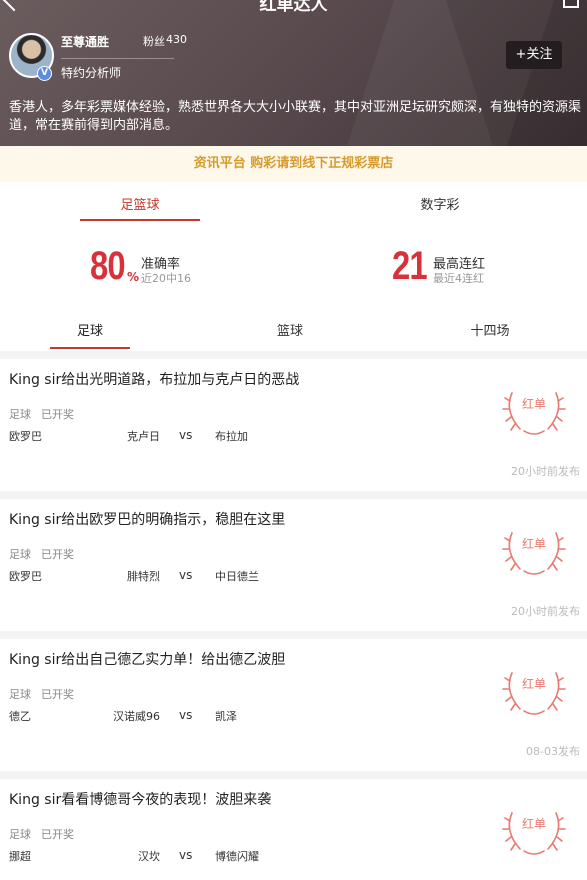 The image size is (587, 880). I want to click on share-icon, so click(571, 4).